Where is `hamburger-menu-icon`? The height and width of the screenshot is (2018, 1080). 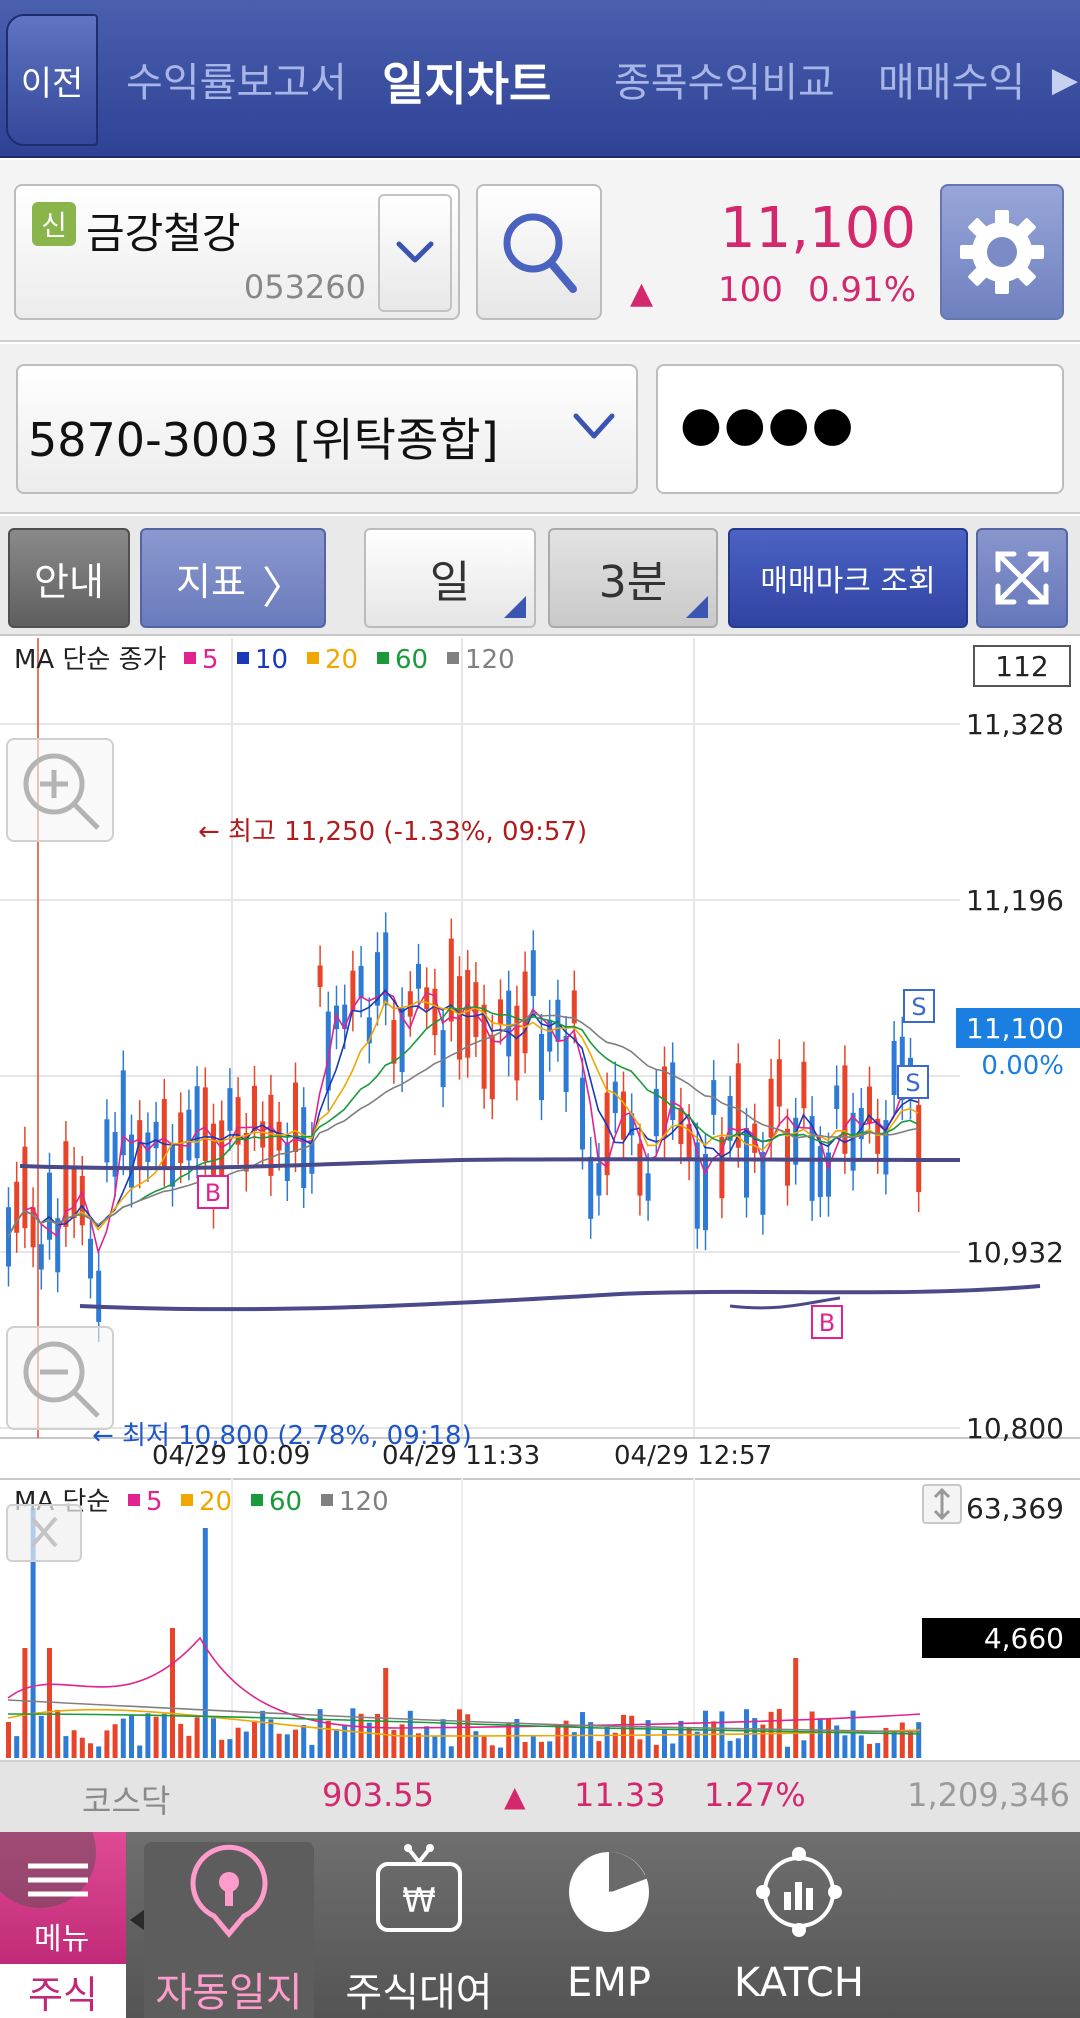
hamburger-menu-icon is located at coordinates (48, 1870).